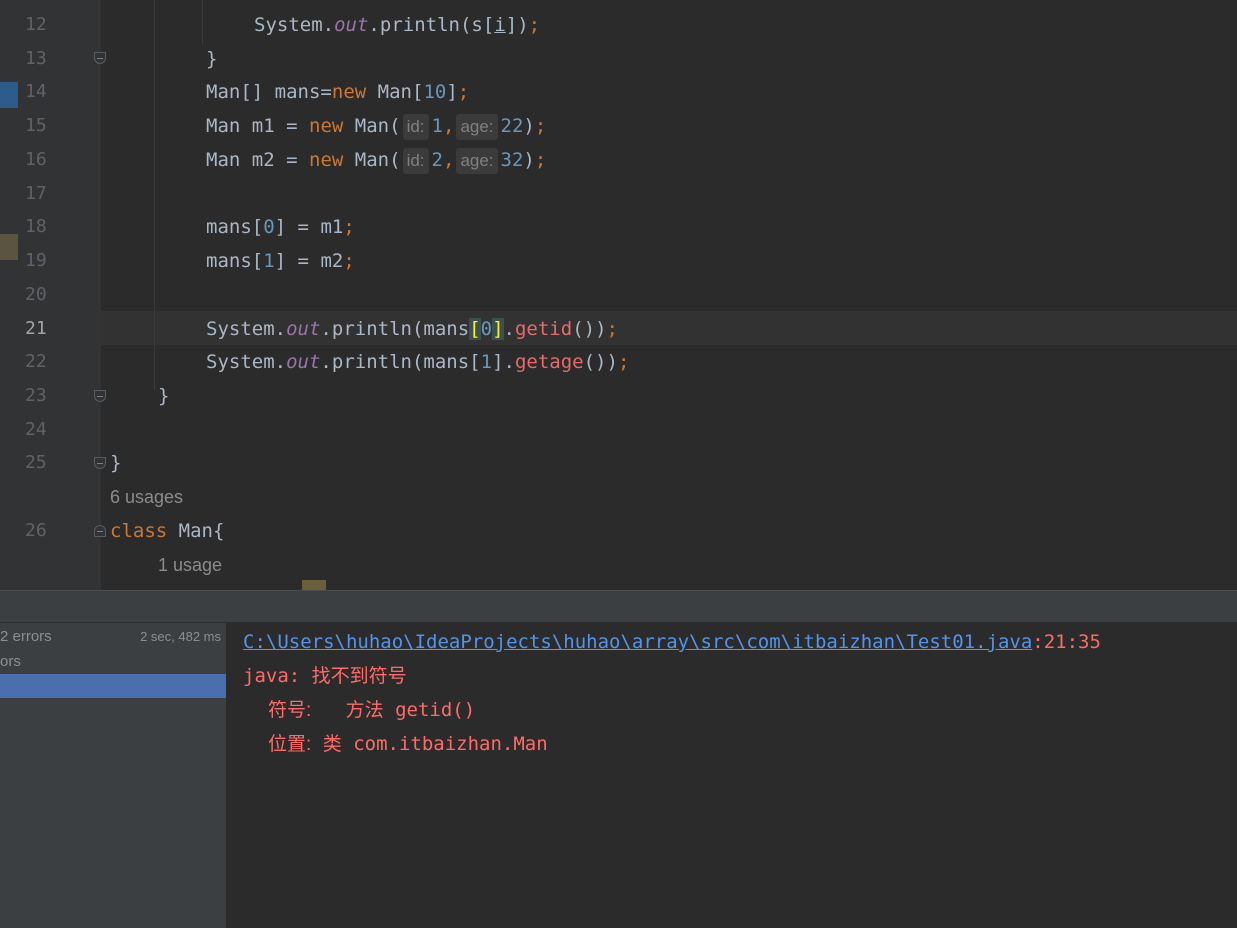 This screenshot has width=1237, height=928. What do you see at coordinates (36, 429) in the screenshot?
I see `line-number: 24` at bounding box center [36, 429].